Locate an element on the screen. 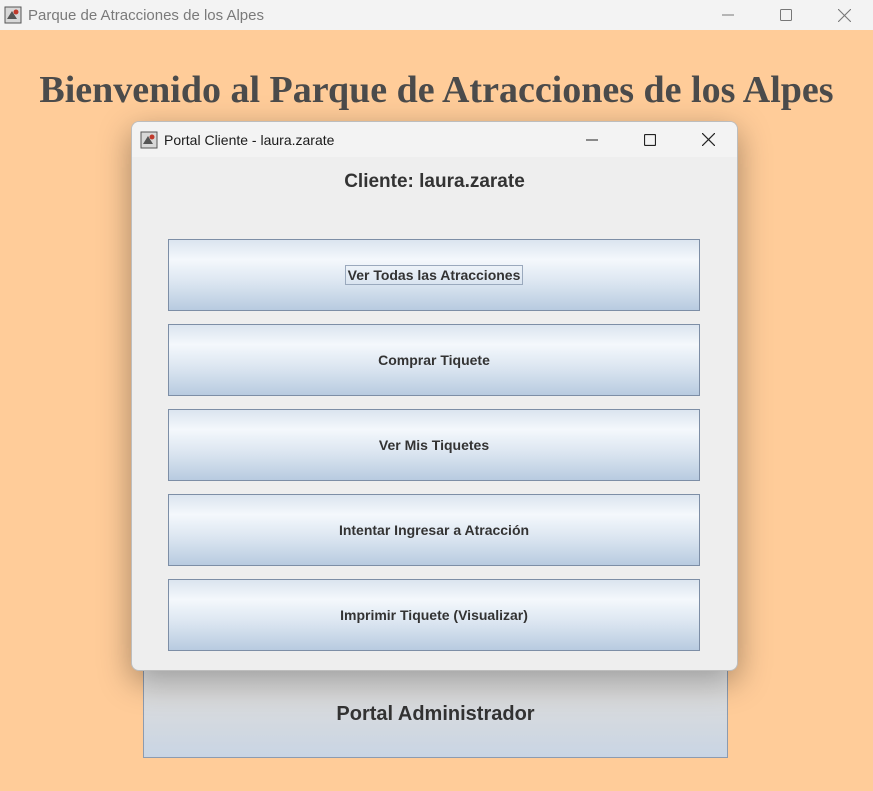 This screenshot has height=791, width=873. dialog-close-button is located at coordinates (708, 139).